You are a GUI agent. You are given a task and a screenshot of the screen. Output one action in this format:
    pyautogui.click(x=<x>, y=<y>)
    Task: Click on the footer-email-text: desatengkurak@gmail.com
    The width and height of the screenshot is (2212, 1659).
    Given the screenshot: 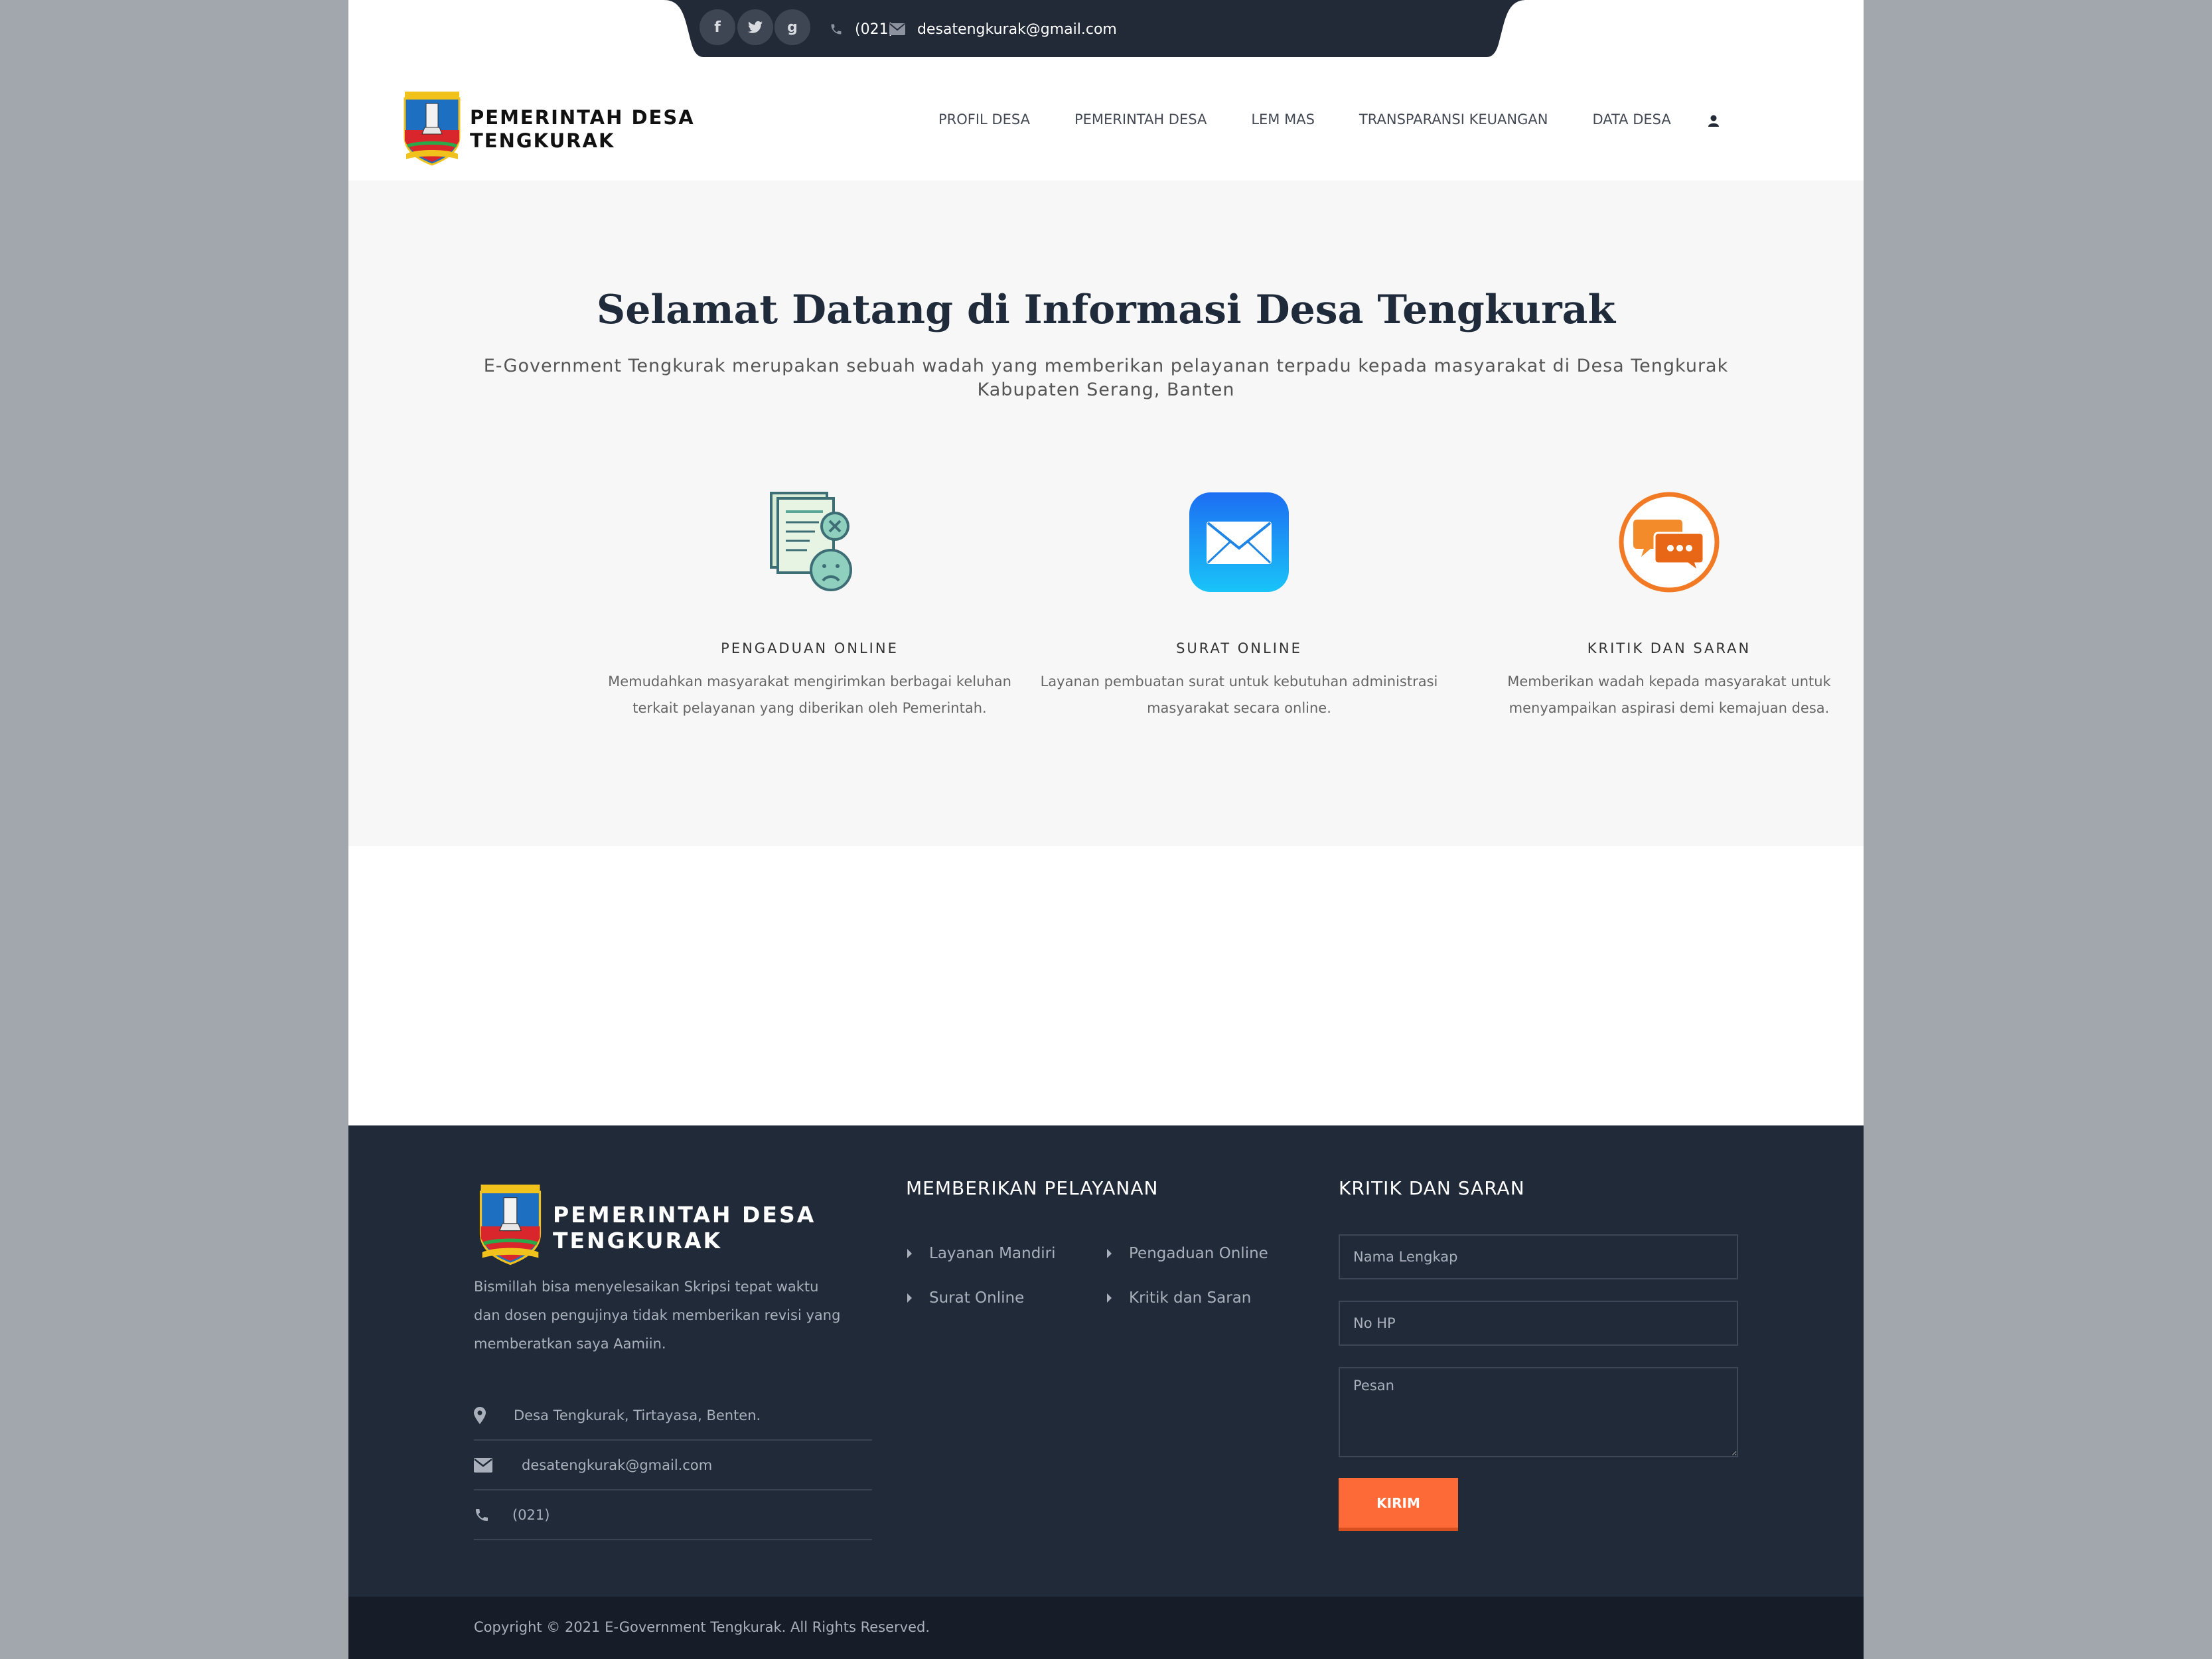 What is the action you would take?
    pyautogui.click(x=618, y=1465)
    